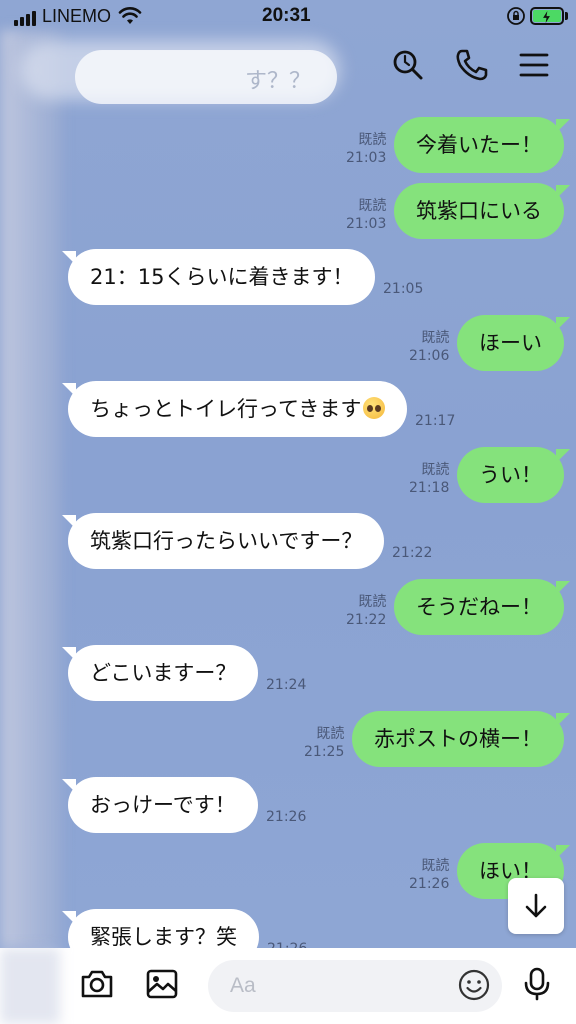  What do you see at coordinates (324, 743) in the screenshot?
I see `message-meta: 既読 21:25` at bounding box center [324, 743].